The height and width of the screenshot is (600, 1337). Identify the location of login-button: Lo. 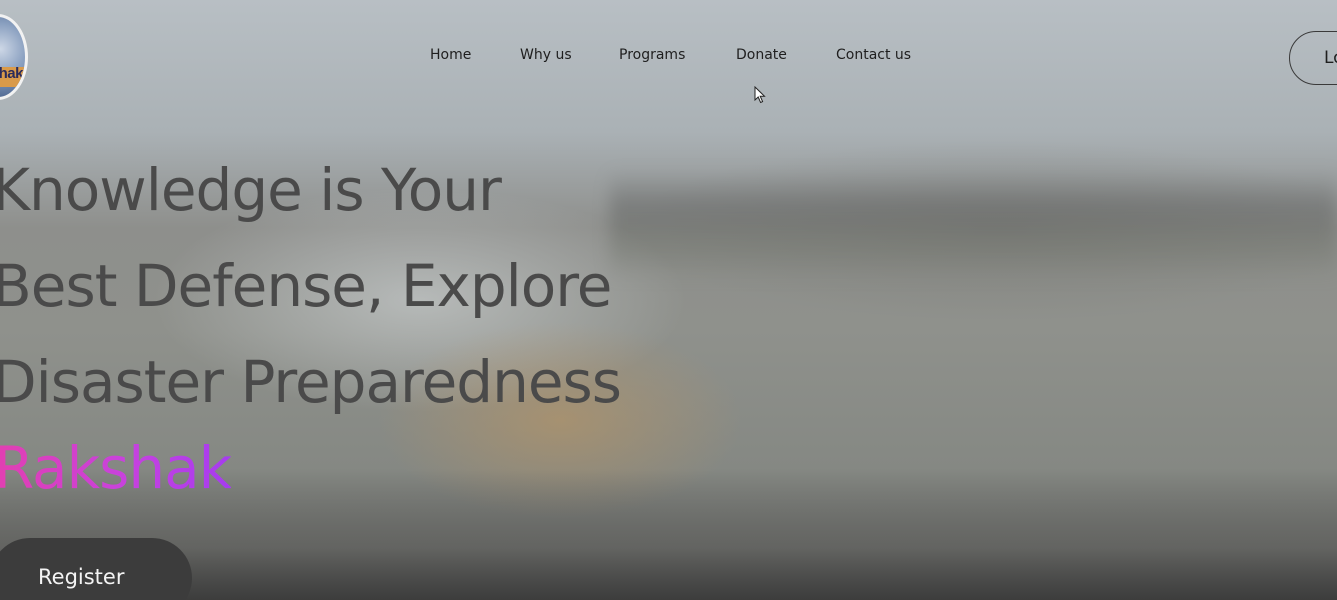
(1313, 58).